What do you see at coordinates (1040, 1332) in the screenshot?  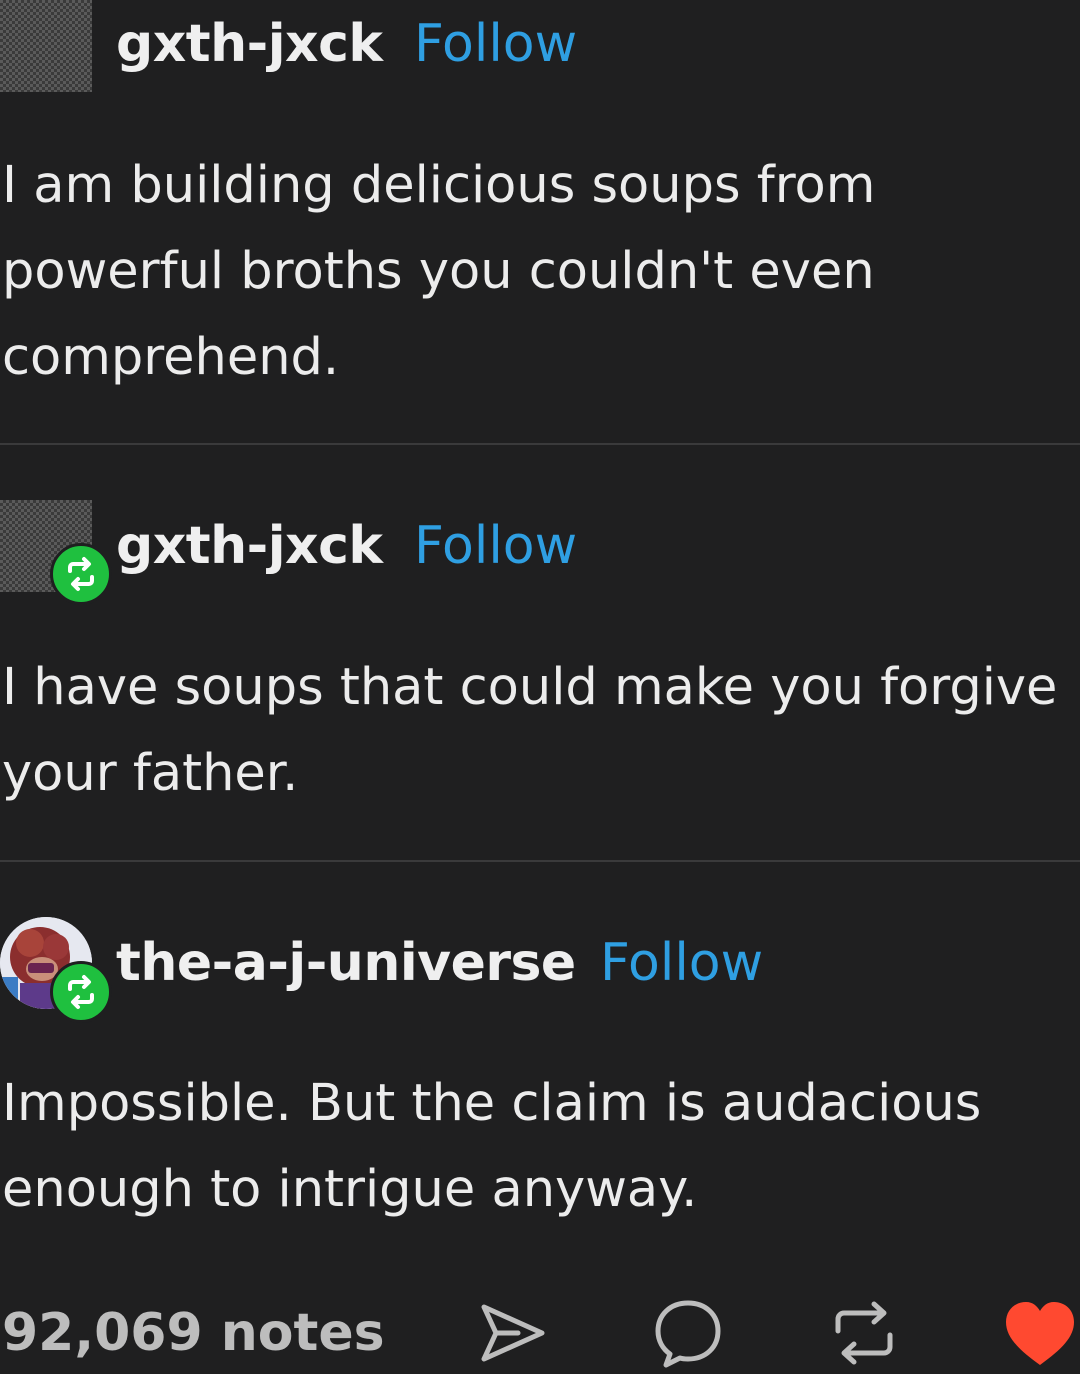 I see `like-icon` at bounding box center [1040, 1332].